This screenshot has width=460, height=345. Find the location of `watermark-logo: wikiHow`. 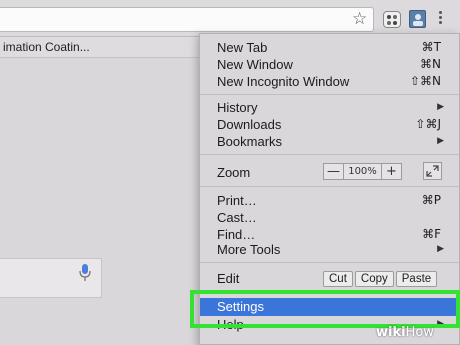

watermark-logo: wikiHow is located at coordinates (405, 332).